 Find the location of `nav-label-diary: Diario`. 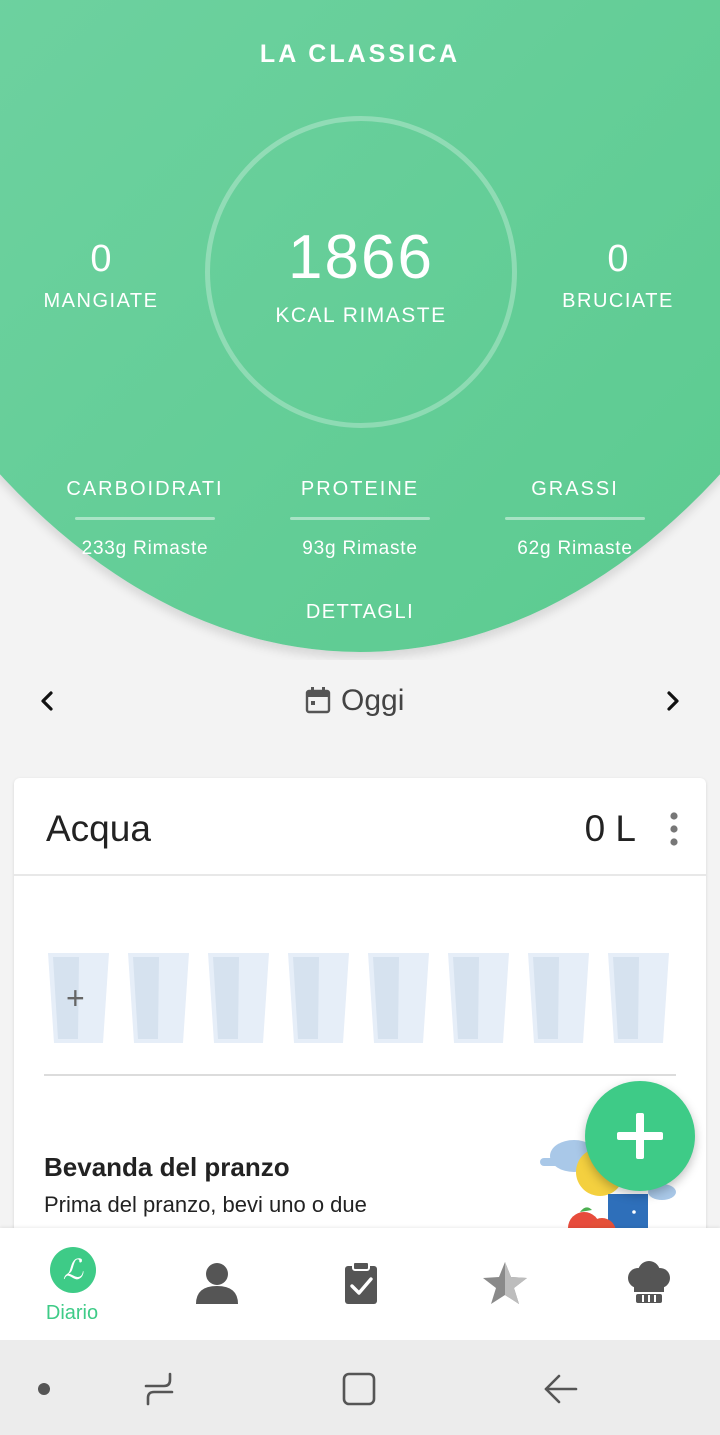

nav-label-diary: Diario is located at coordinates (72, 1313).